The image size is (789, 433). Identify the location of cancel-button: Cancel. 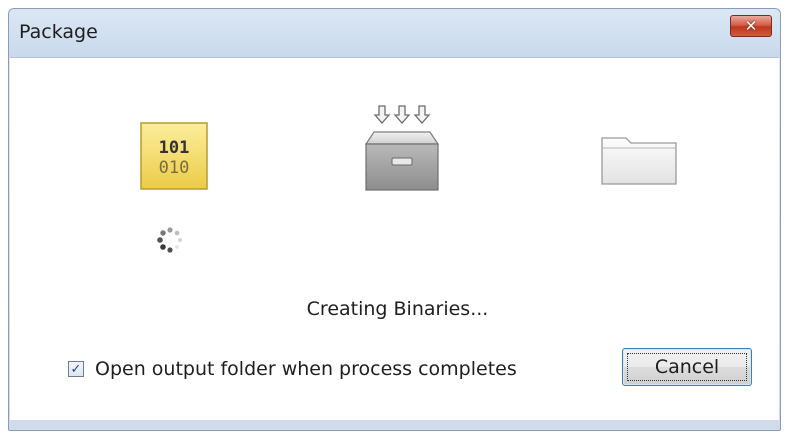
(687, 367).